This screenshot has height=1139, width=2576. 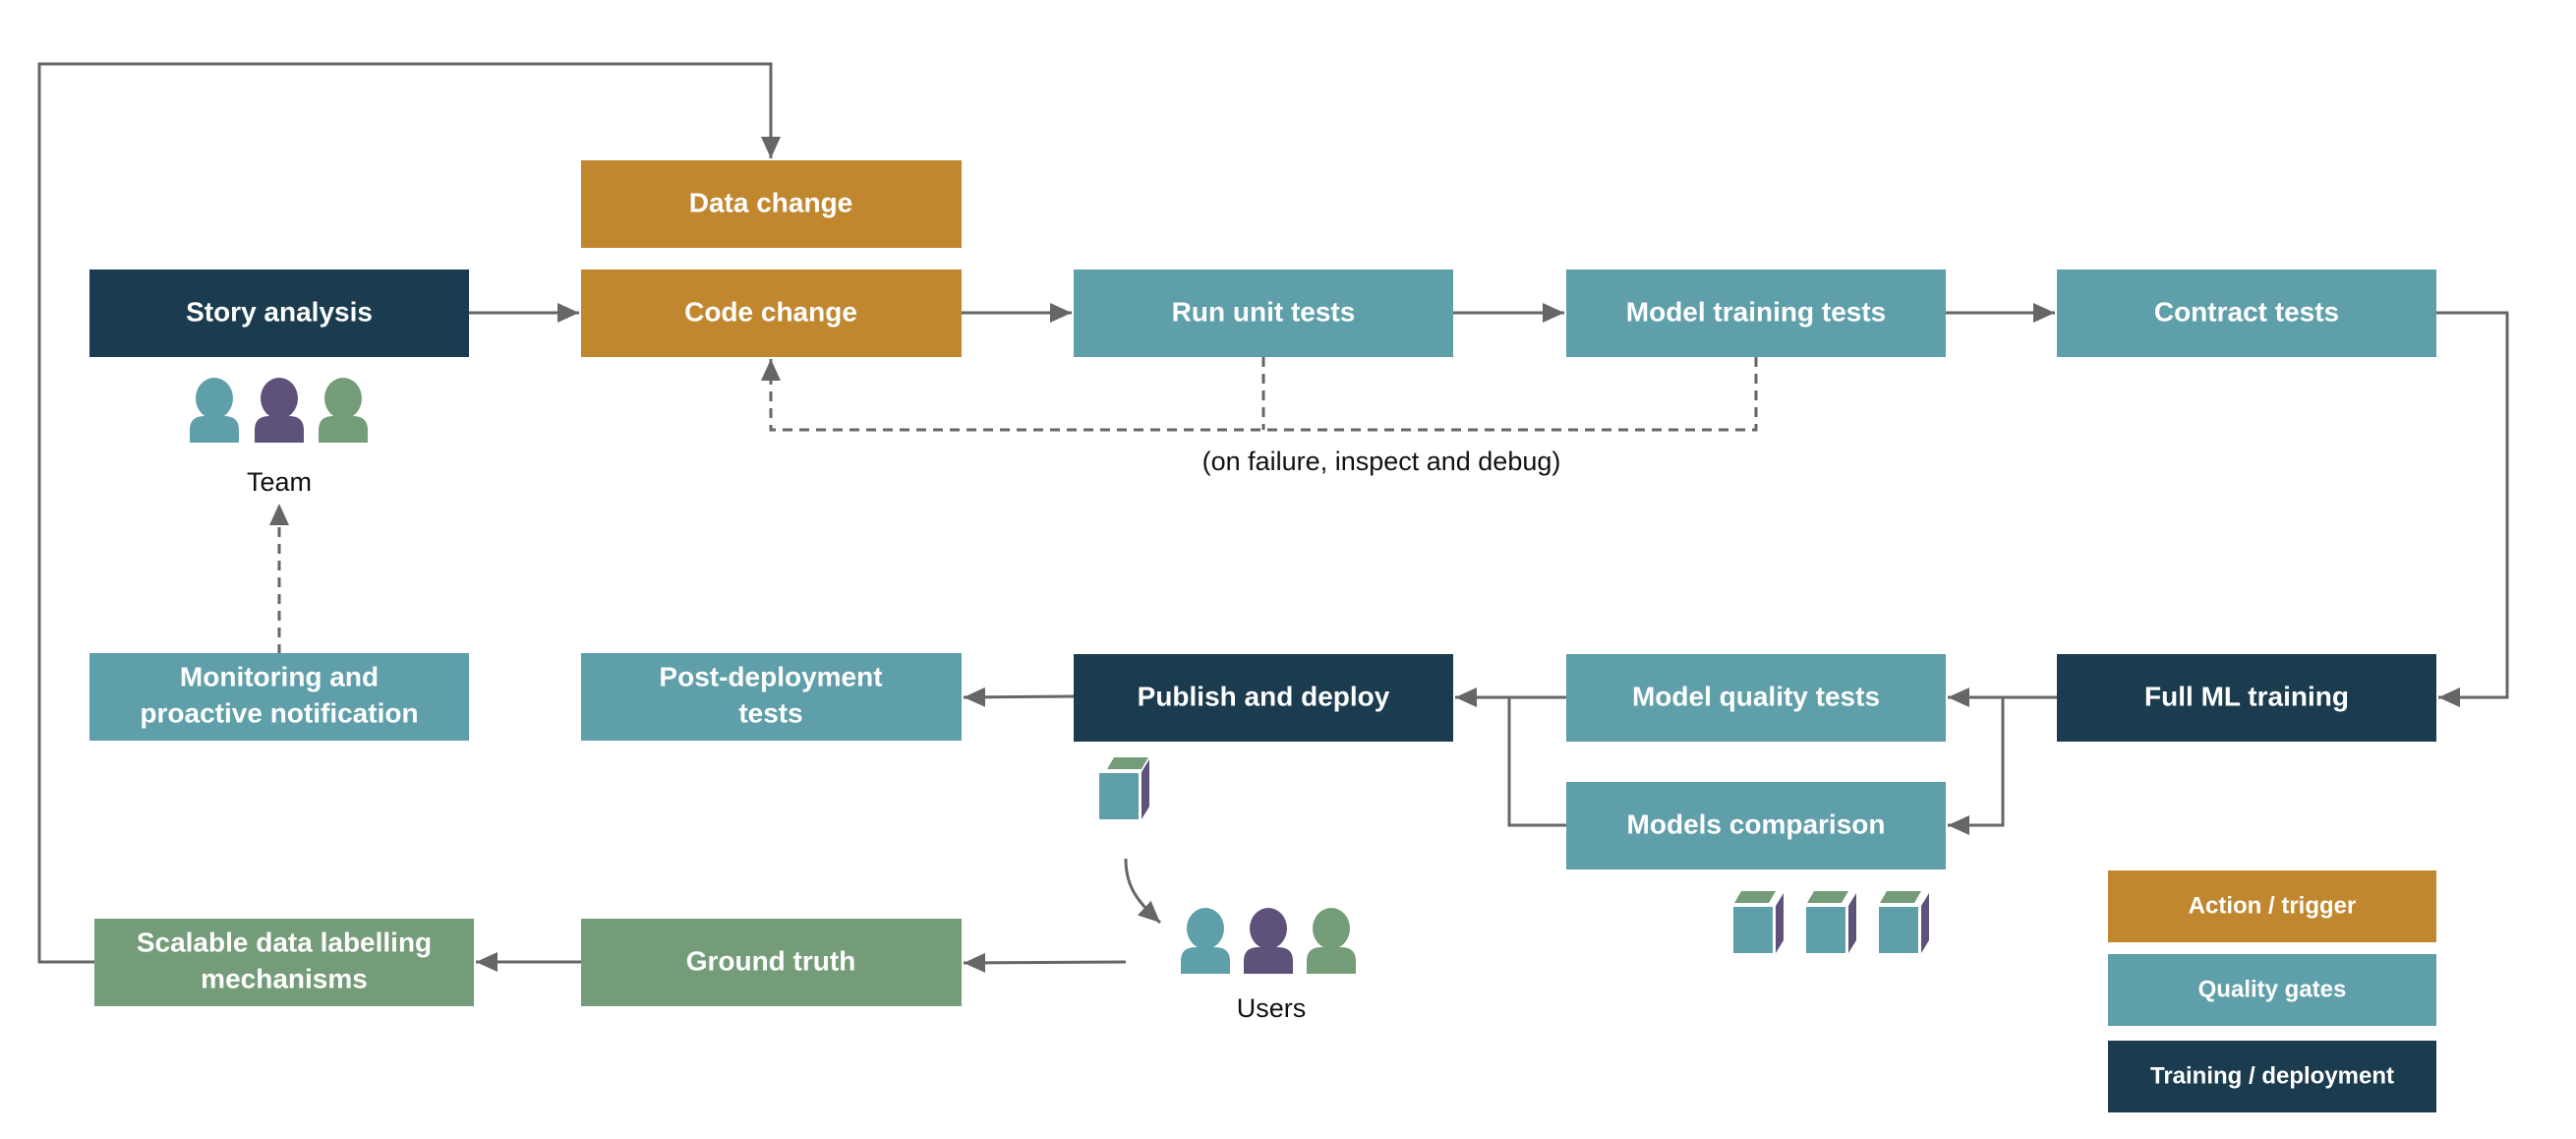 What do you see at coordinates (1019, 697) in the screenshot?
I see `arrow-publish-to-post` at bounding box center [1019, 697].